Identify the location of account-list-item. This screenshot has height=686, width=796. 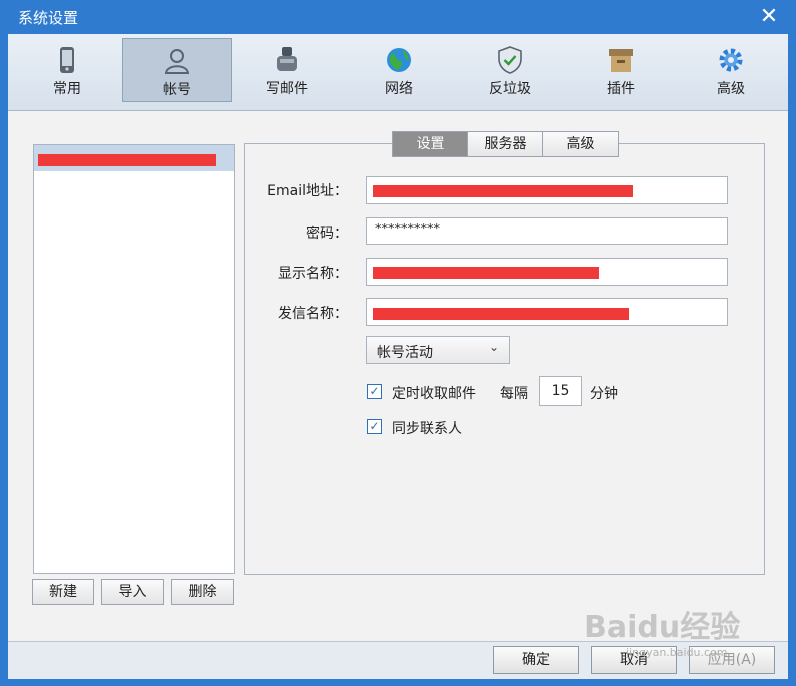
(134, 158).